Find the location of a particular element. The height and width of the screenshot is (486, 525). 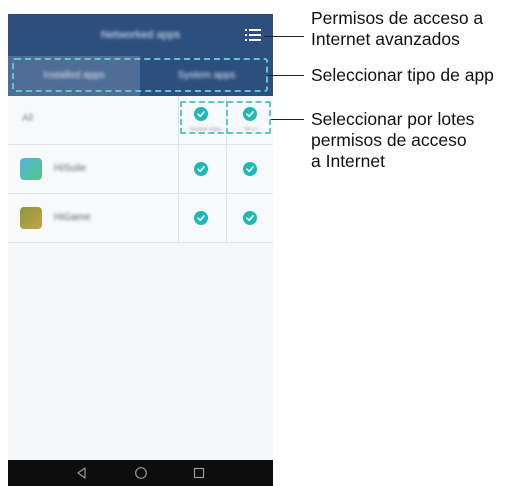

app-bar: Networked apps is located at coordinates (140, 35).